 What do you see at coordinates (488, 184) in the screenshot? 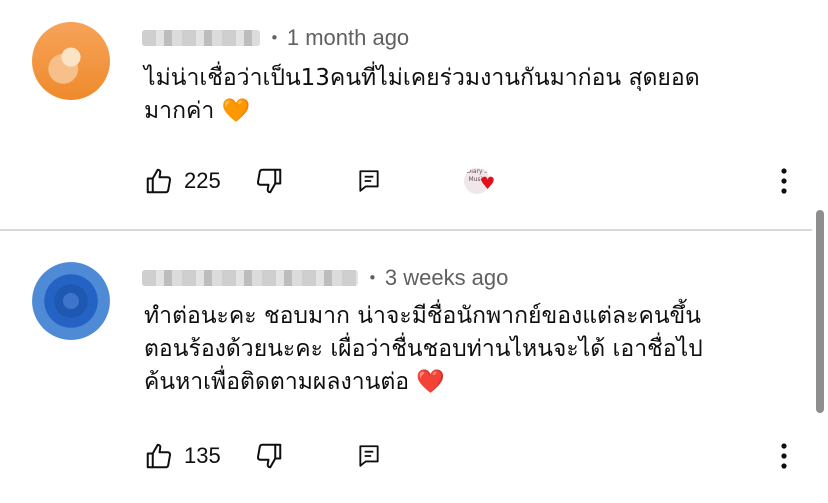
I see `creator-heart-icon: ♥` at bounding box center [488, 184].